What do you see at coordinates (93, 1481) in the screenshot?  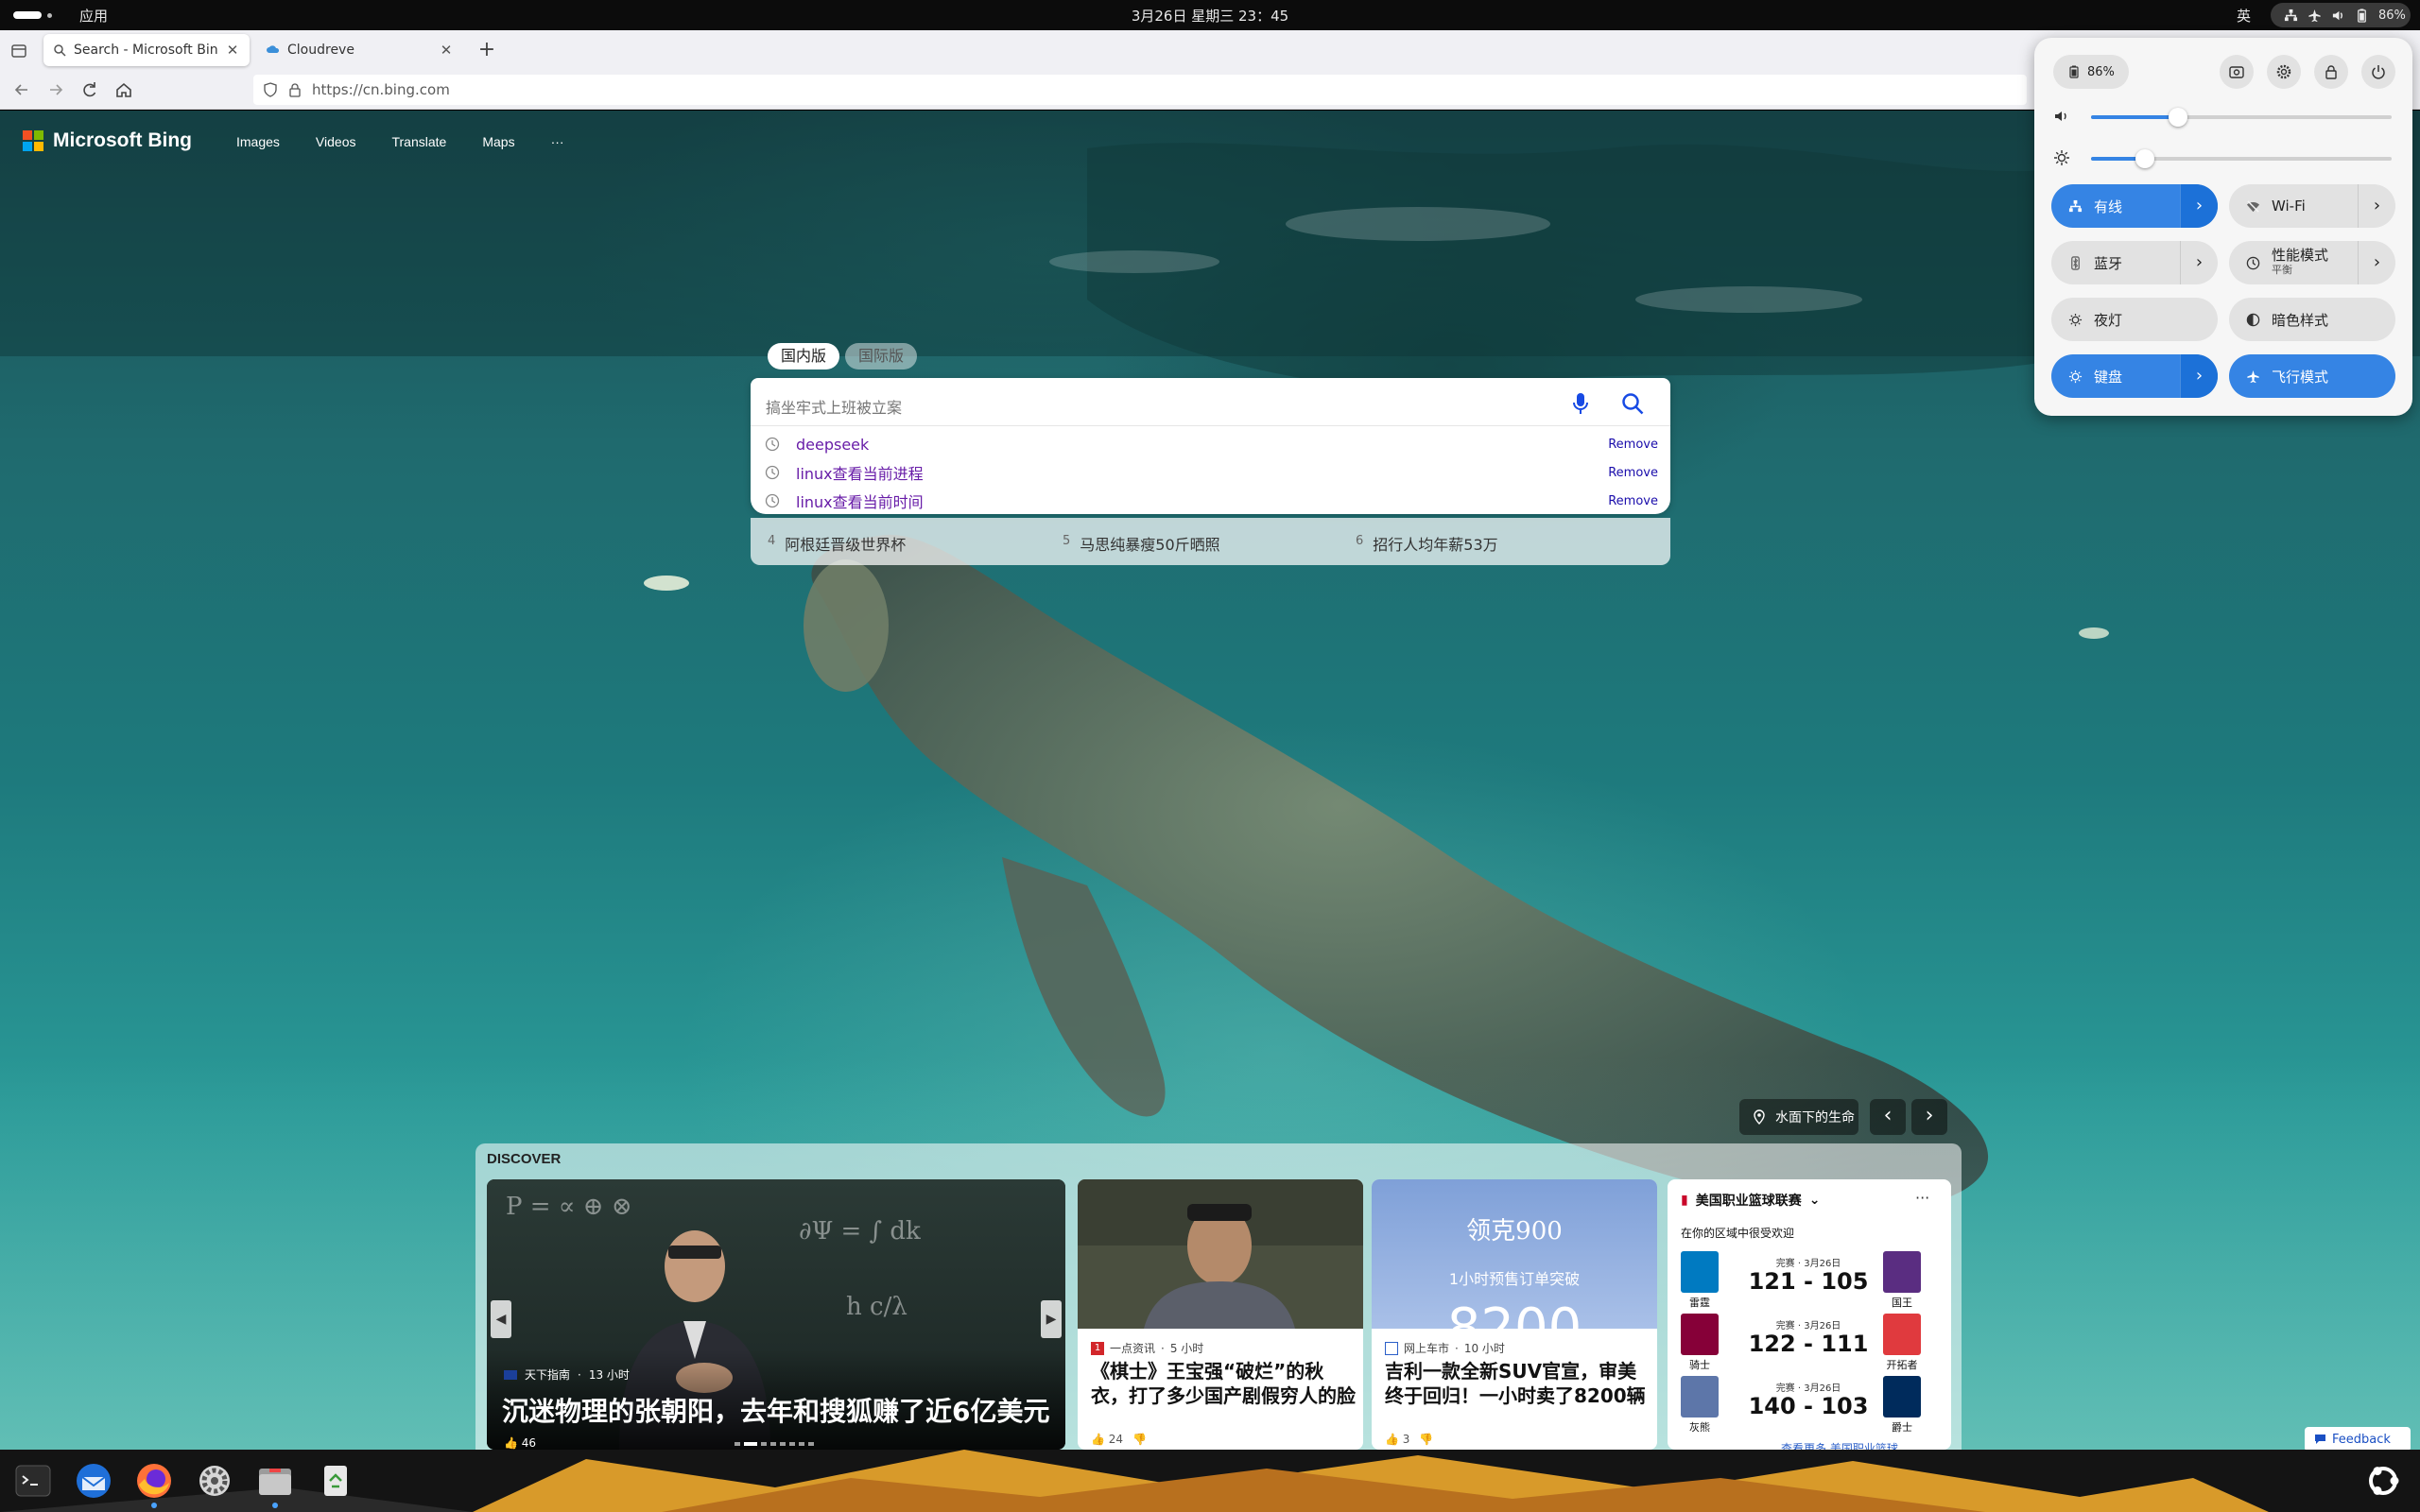 I see `dock-thunderbird` at bounding box center [93, 1481].